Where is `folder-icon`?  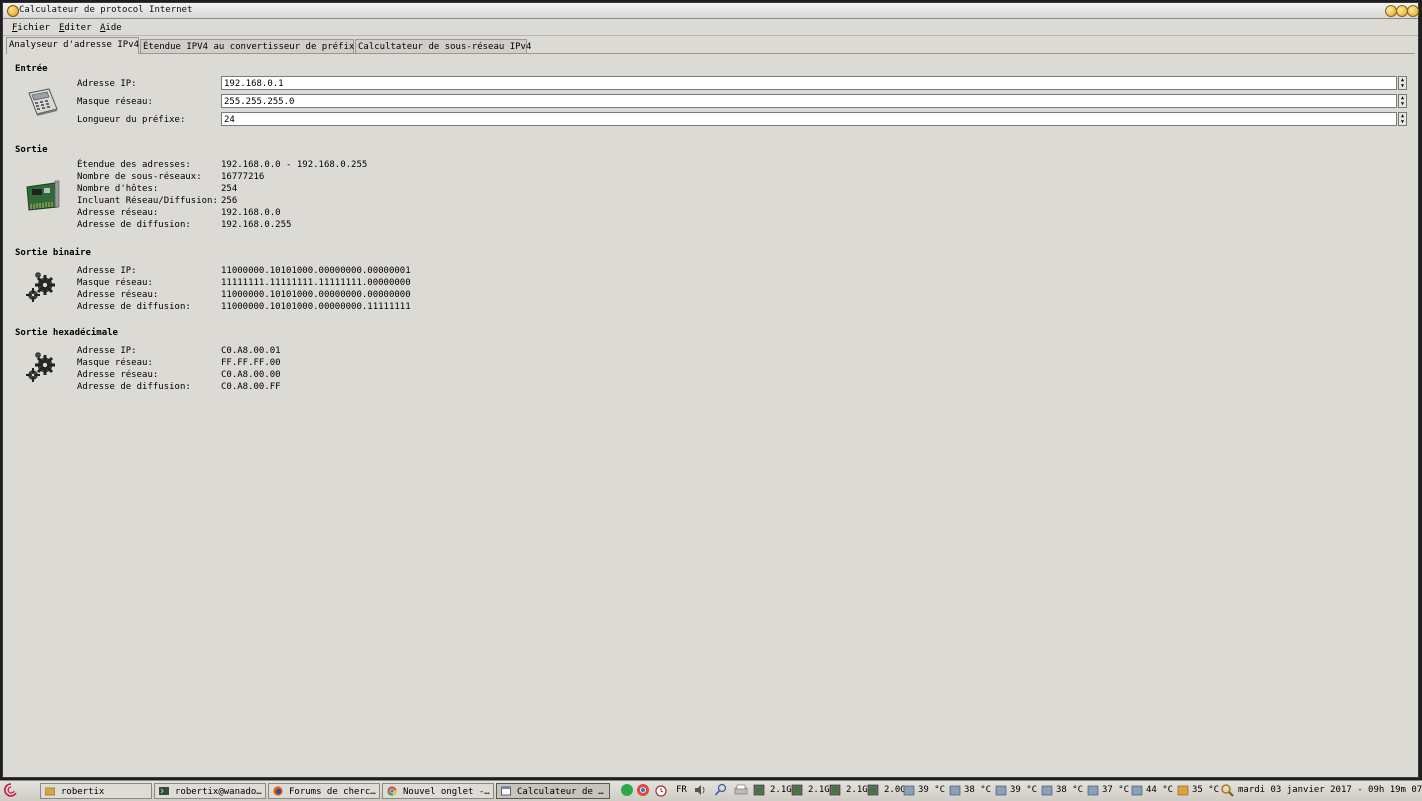 folder-icon is located at coordinates (50, 791).